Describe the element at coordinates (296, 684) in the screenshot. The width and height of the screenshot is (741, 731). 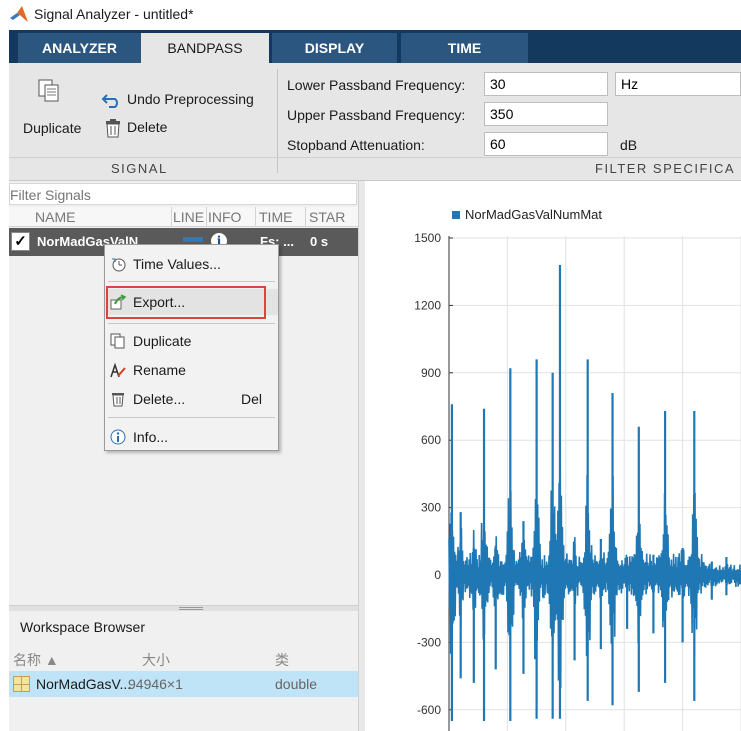
I see `ws-variable-class: double` at that location.